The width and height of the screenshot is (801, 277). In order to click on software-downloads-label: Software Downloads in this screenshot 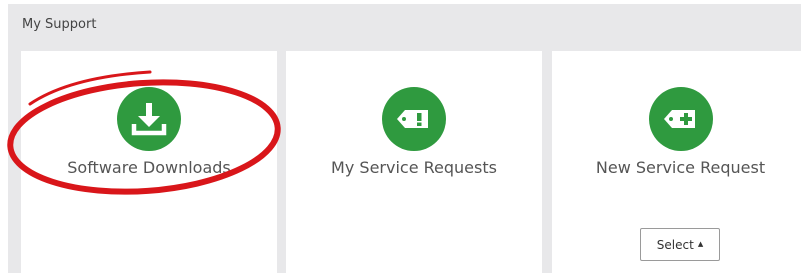, I will do `click(149, 167)`.